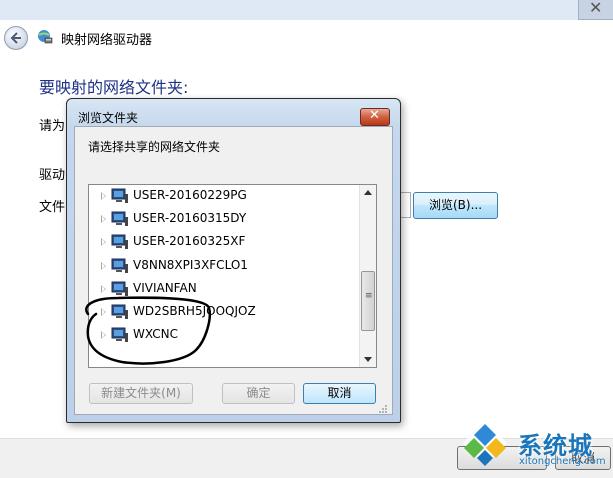 This screenshot has width=613, height=478. Describe the element at coordinates (141, 393) in the screenshot. I see `new-folder-button: 新建文件夹(M)` at that location.